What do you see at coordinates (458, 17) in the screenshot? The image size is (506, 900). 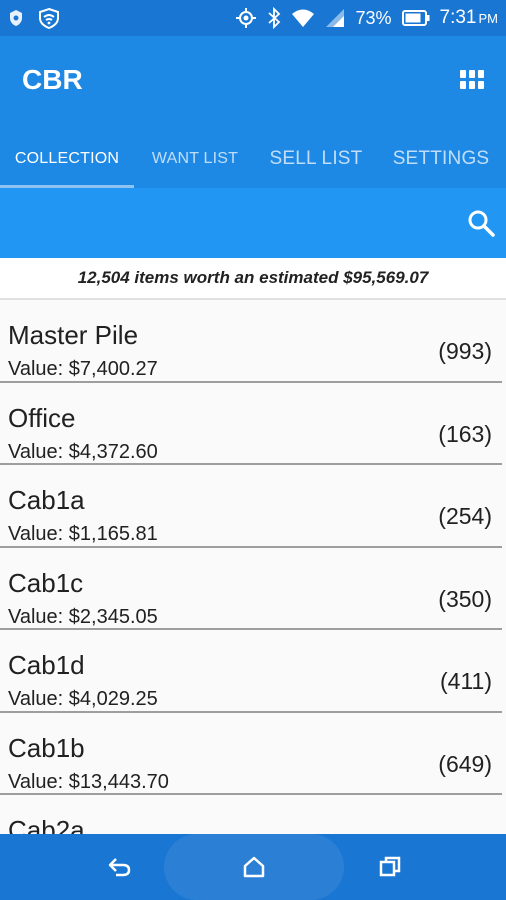 I see `clock-time: 7:31` at bounding box center [458, 17].